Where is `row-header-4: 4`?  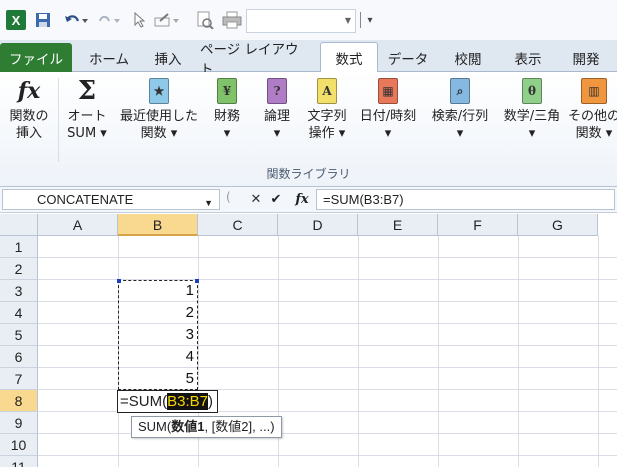 row-header-4: 4 is located at coordinates (19, 313).